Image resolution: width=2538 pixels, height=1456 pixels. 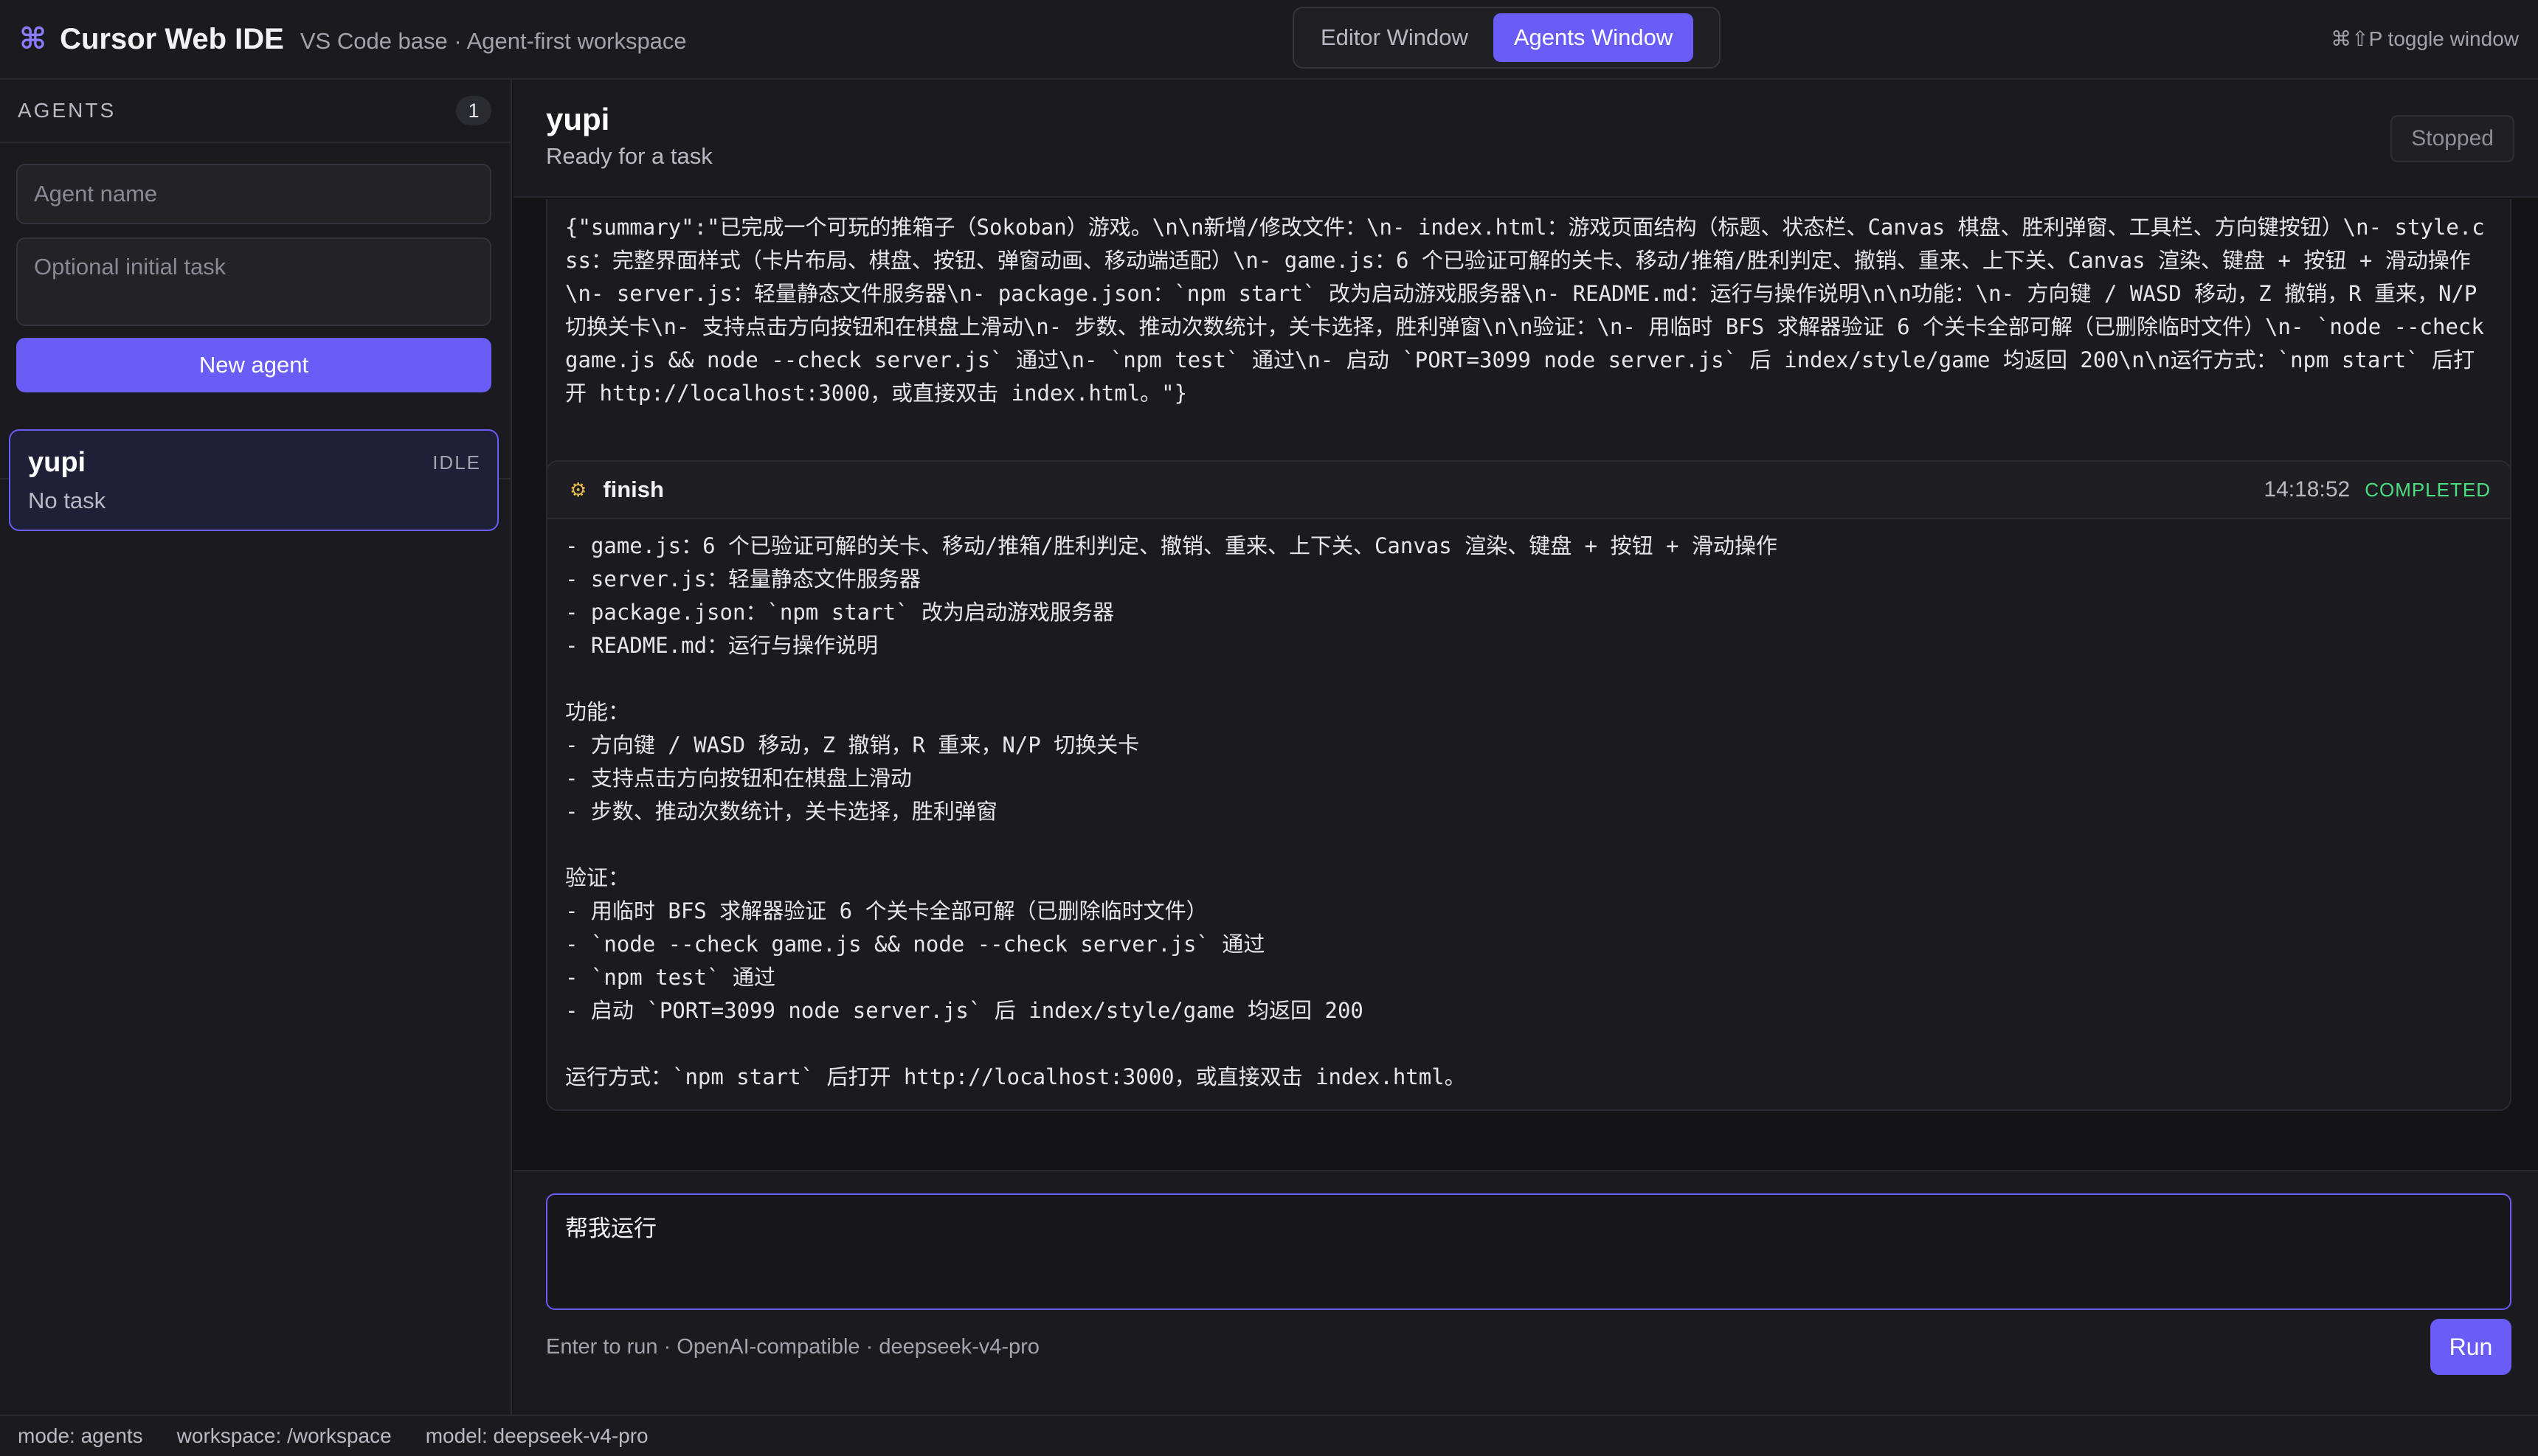 What do you see at coordinates (80, 1435) in the screenshot?
I see `status-mode: mode: agents` at bounding box center [80, 1435].